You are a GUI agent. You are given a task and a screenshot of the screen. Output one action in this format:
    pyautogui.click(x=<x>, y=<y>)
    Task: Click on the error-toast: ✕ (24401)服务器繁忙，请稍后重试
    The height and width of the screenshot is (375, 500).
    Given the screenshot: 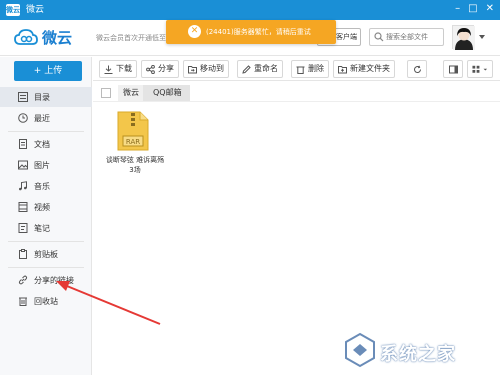 What is the action you would take?
    pyautogui.click(x=251, y=32)
    